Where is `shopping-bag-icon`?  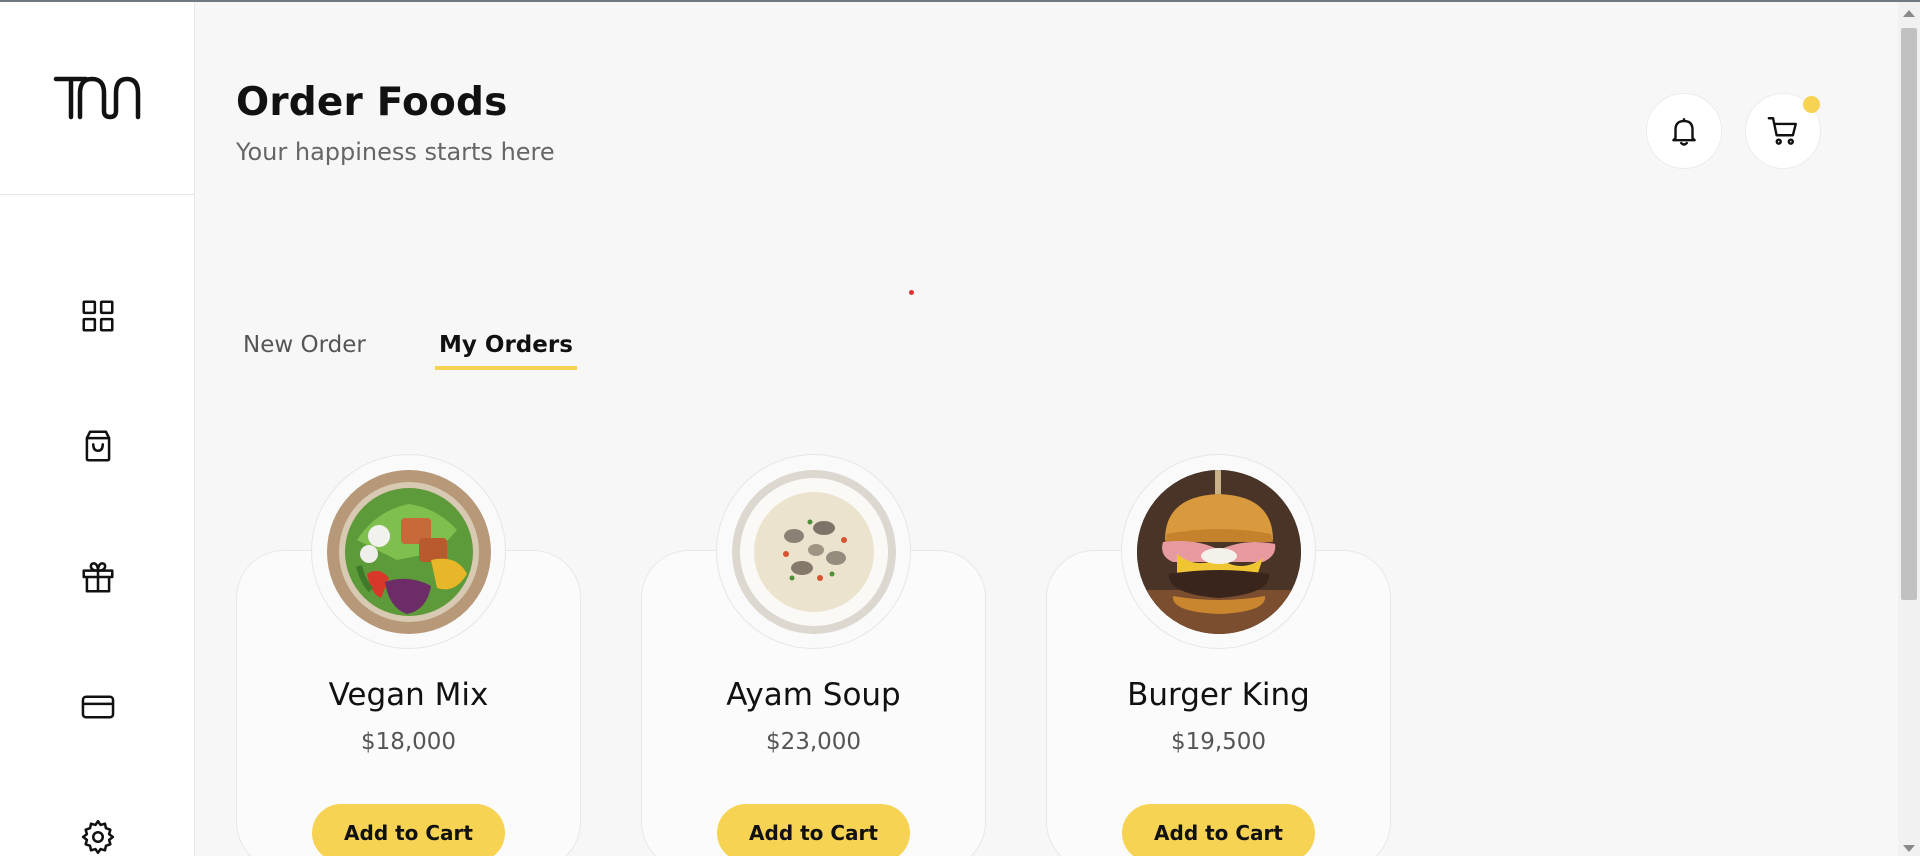
shopping-bag-icon is located at coordinates (97, 446).